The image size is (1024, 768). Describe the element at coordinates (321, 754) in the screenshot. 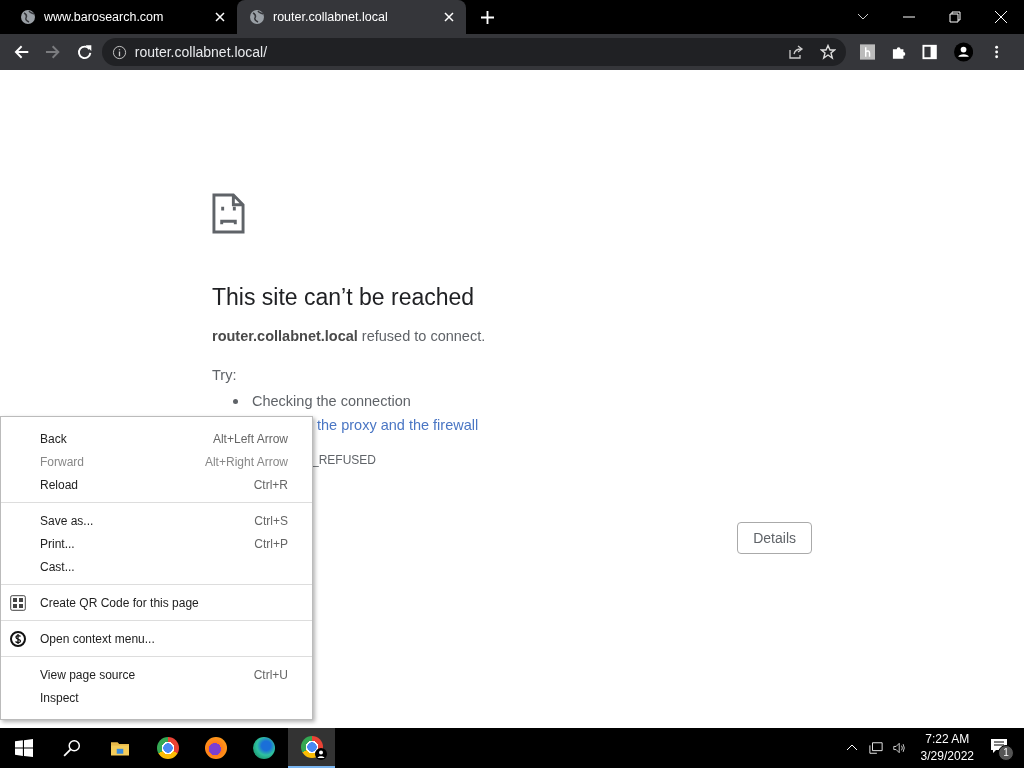

I see `person-icon` at that location.